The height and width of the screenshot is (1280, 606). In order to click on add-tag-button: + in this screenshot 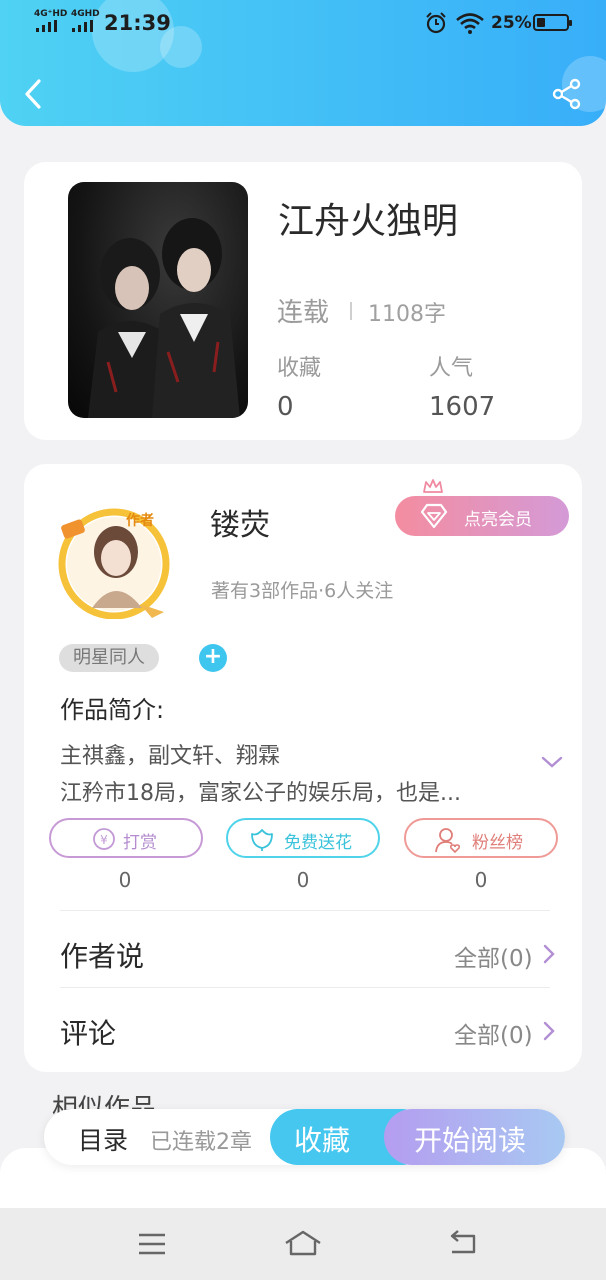, I will do `click(213, 658)`.